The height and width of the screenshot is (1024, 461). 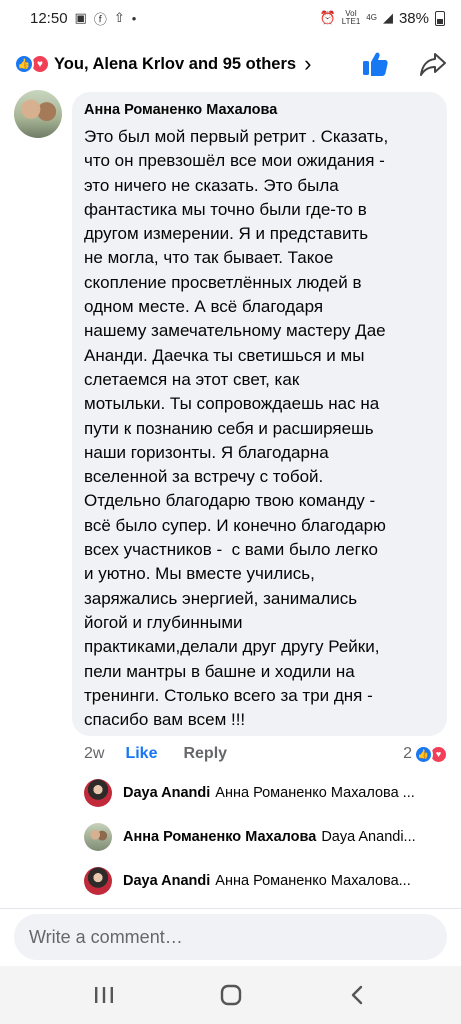 What do you see at coordinates (358, 995) in the screenshot?
I see `back-icon` at bounding box center [358, 995].